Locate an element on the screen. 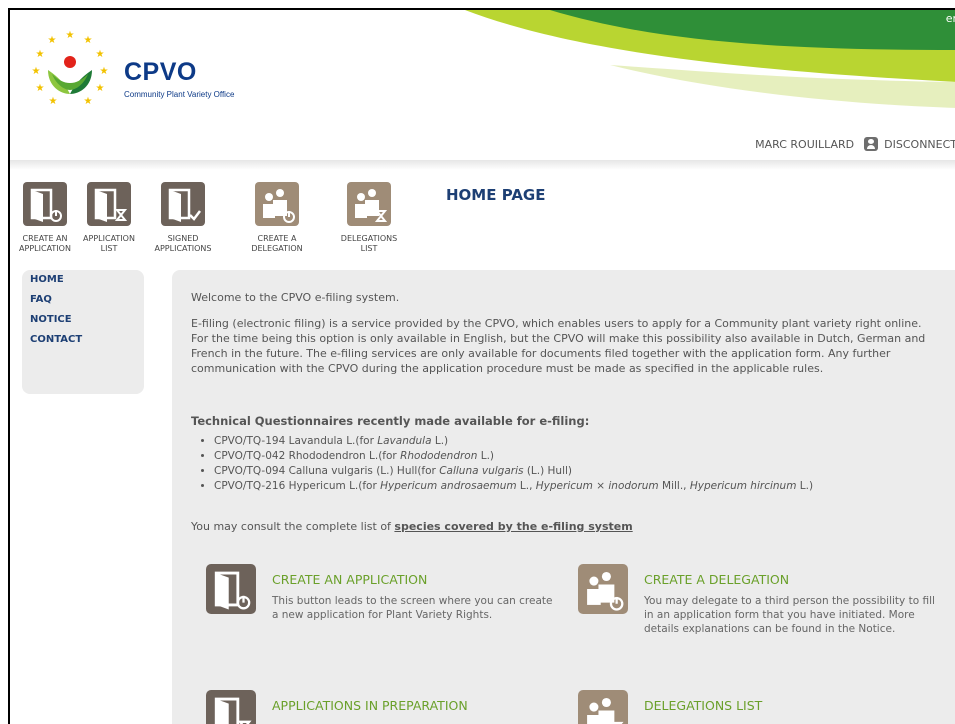 The height and width of the screenshot is (724, 955). tq-species: Hypericum × inodorum is located at coordinates (597, 486).